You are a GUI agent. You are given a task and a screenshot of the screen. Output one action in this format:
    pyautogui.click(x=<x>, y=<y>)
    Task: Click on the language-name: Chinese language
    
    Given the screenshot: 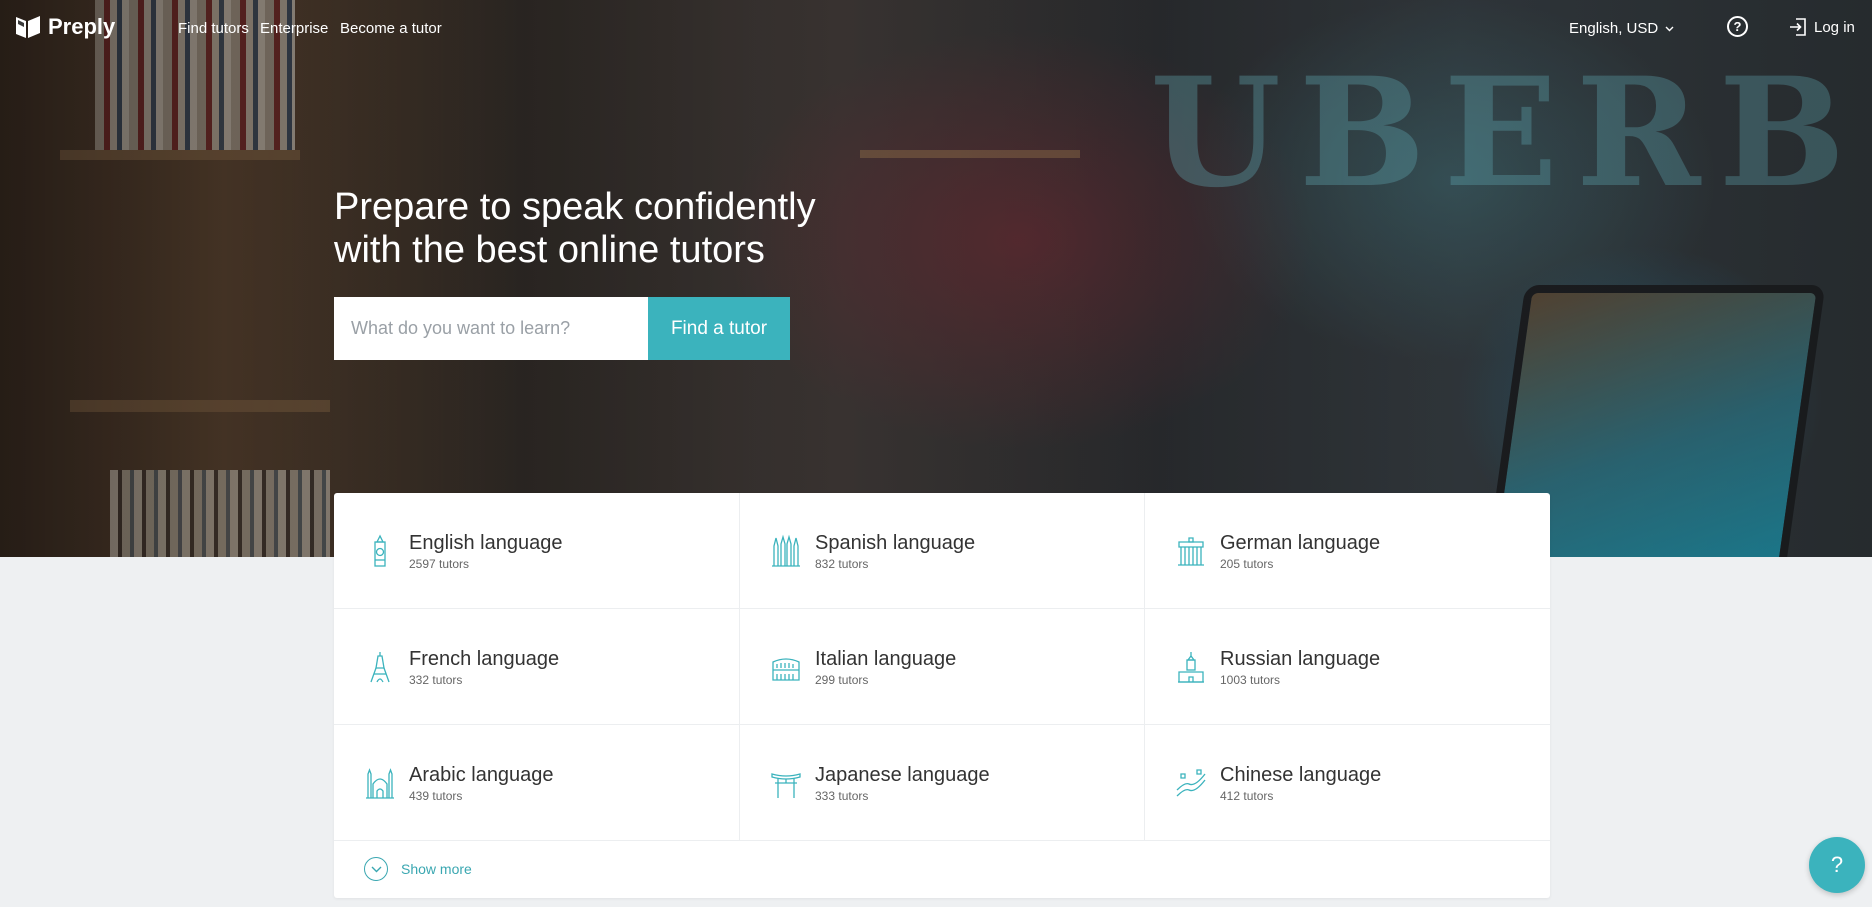 What is the action you would take?
    pyautogui.click(x=1301, y=774)
    